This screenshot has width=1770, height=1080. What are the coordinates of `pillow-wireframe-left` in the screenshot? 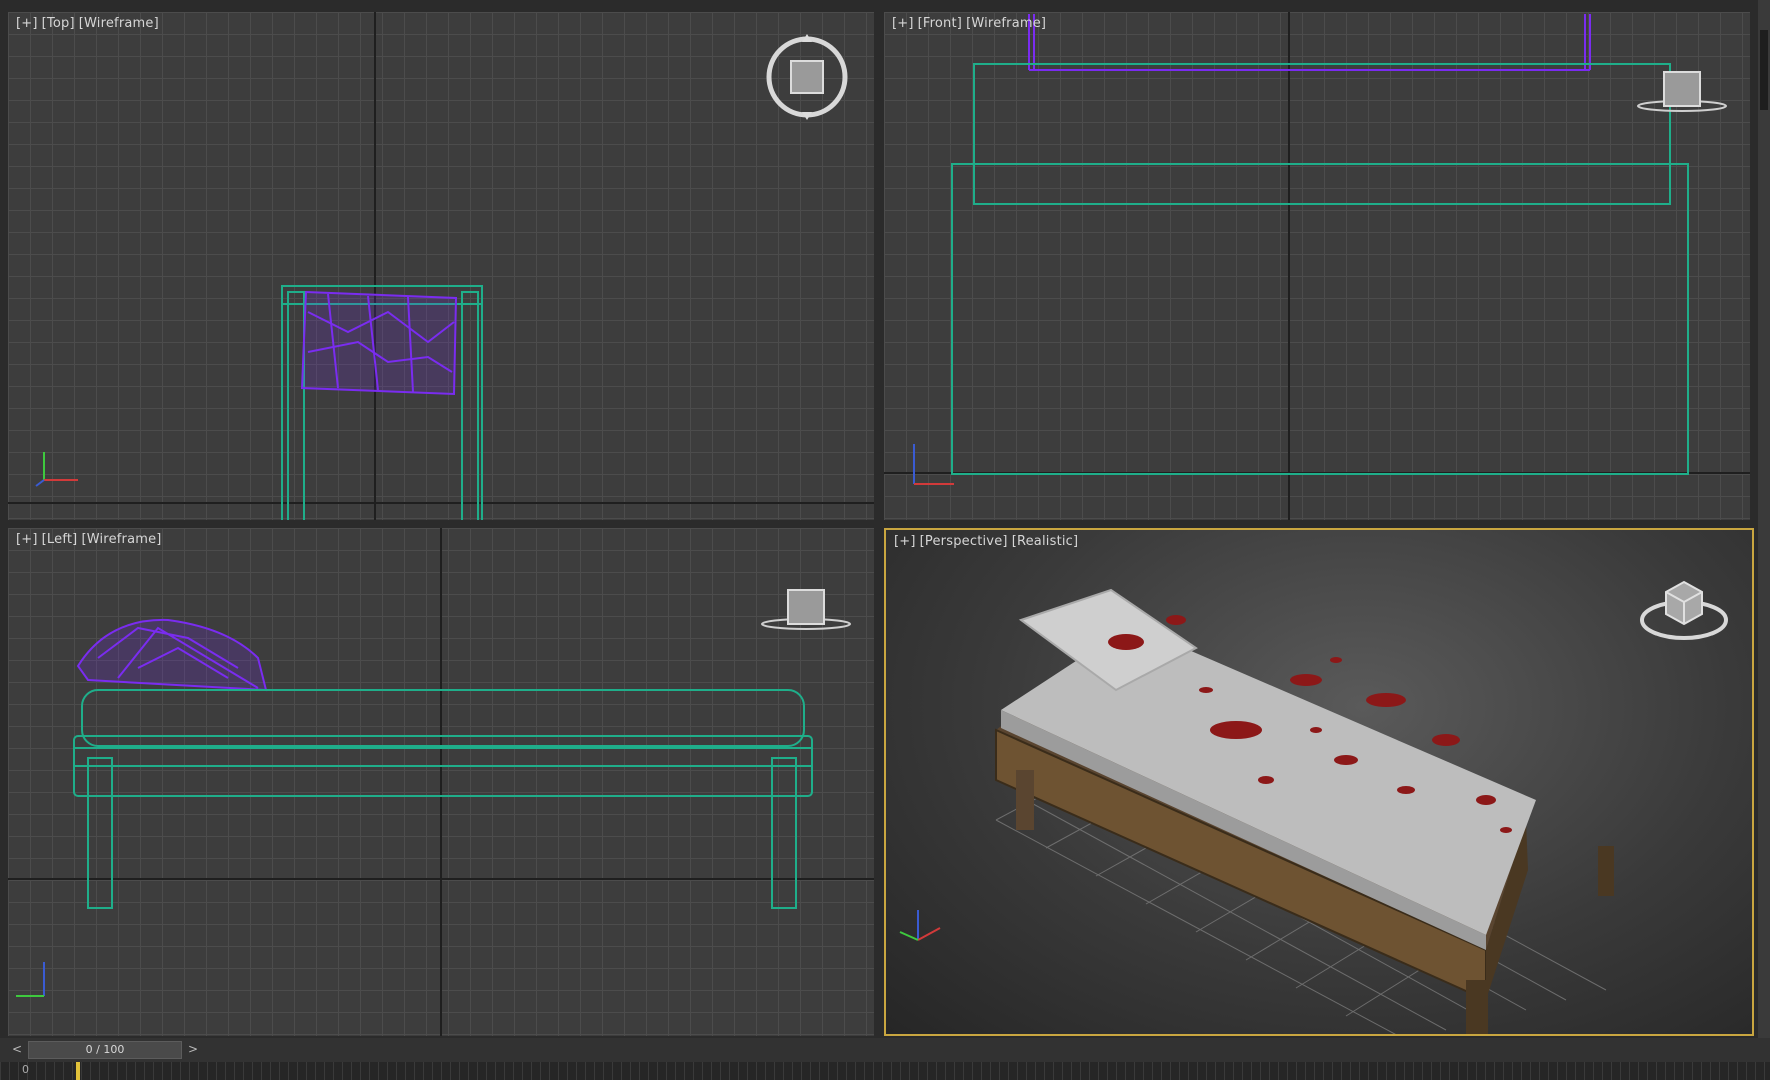 It's located at (172, 655).